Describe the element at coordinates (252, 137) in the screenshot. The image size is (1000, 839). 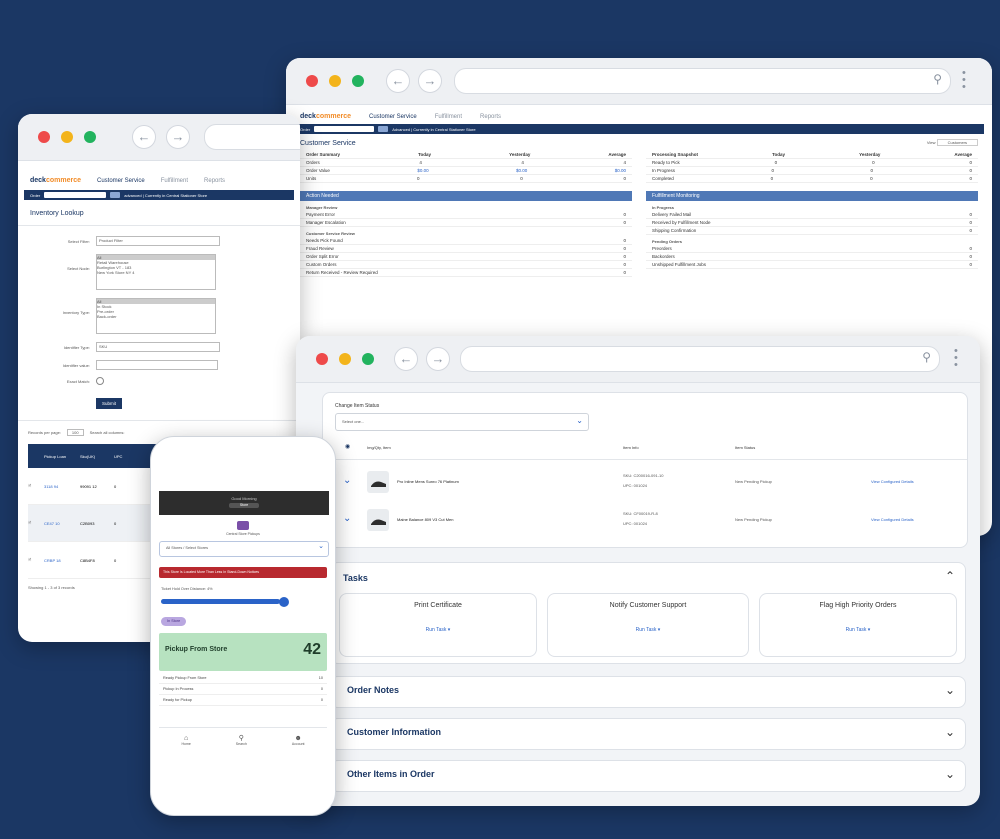
I see `address-bar` at that location.